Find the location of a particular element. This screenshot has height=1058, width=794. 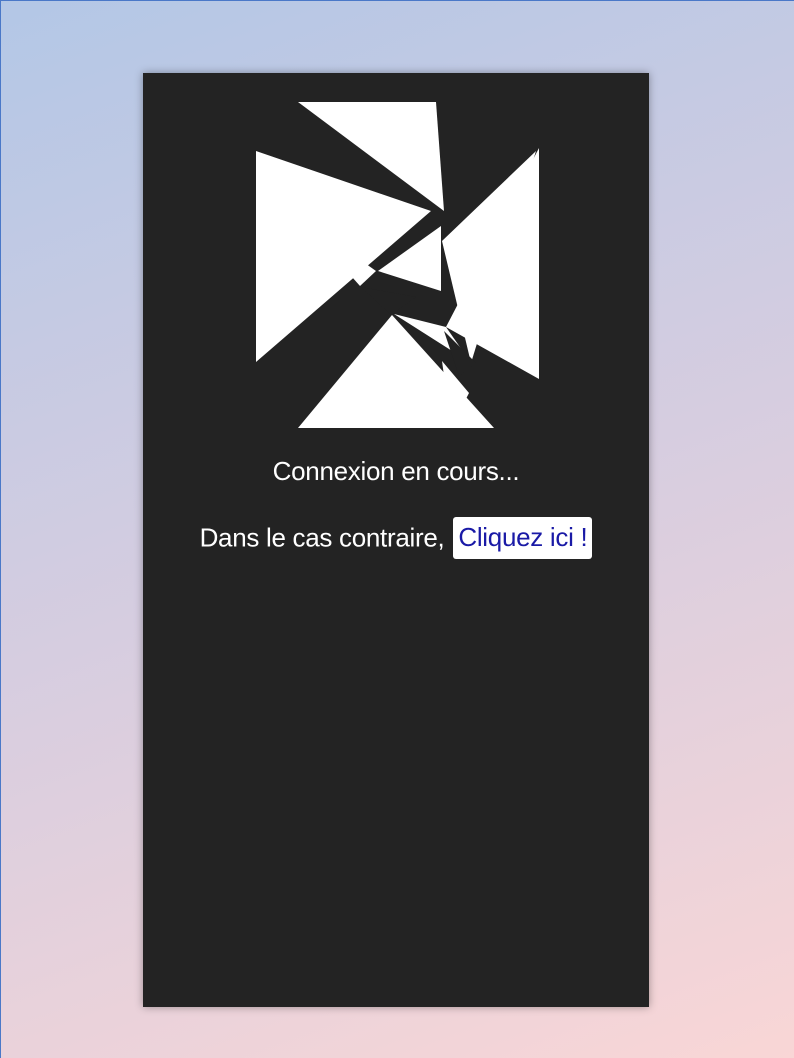

fallback-message: Dans le cas contraire, Cliquez ici ! is located at coordinates (396, 538).